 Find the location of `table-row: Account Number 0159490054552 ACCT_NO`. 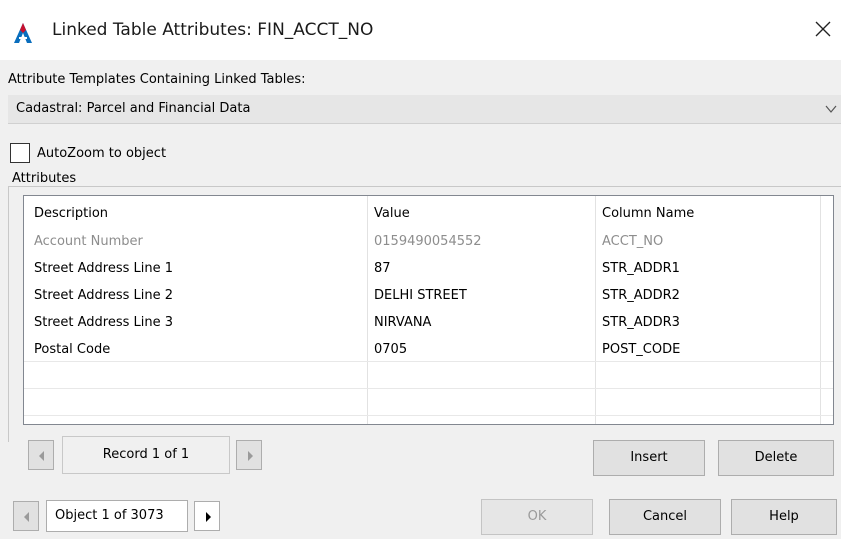

table-row: Account Number 0159490054552 ACCT_NO is located at coordinates (428, 241).